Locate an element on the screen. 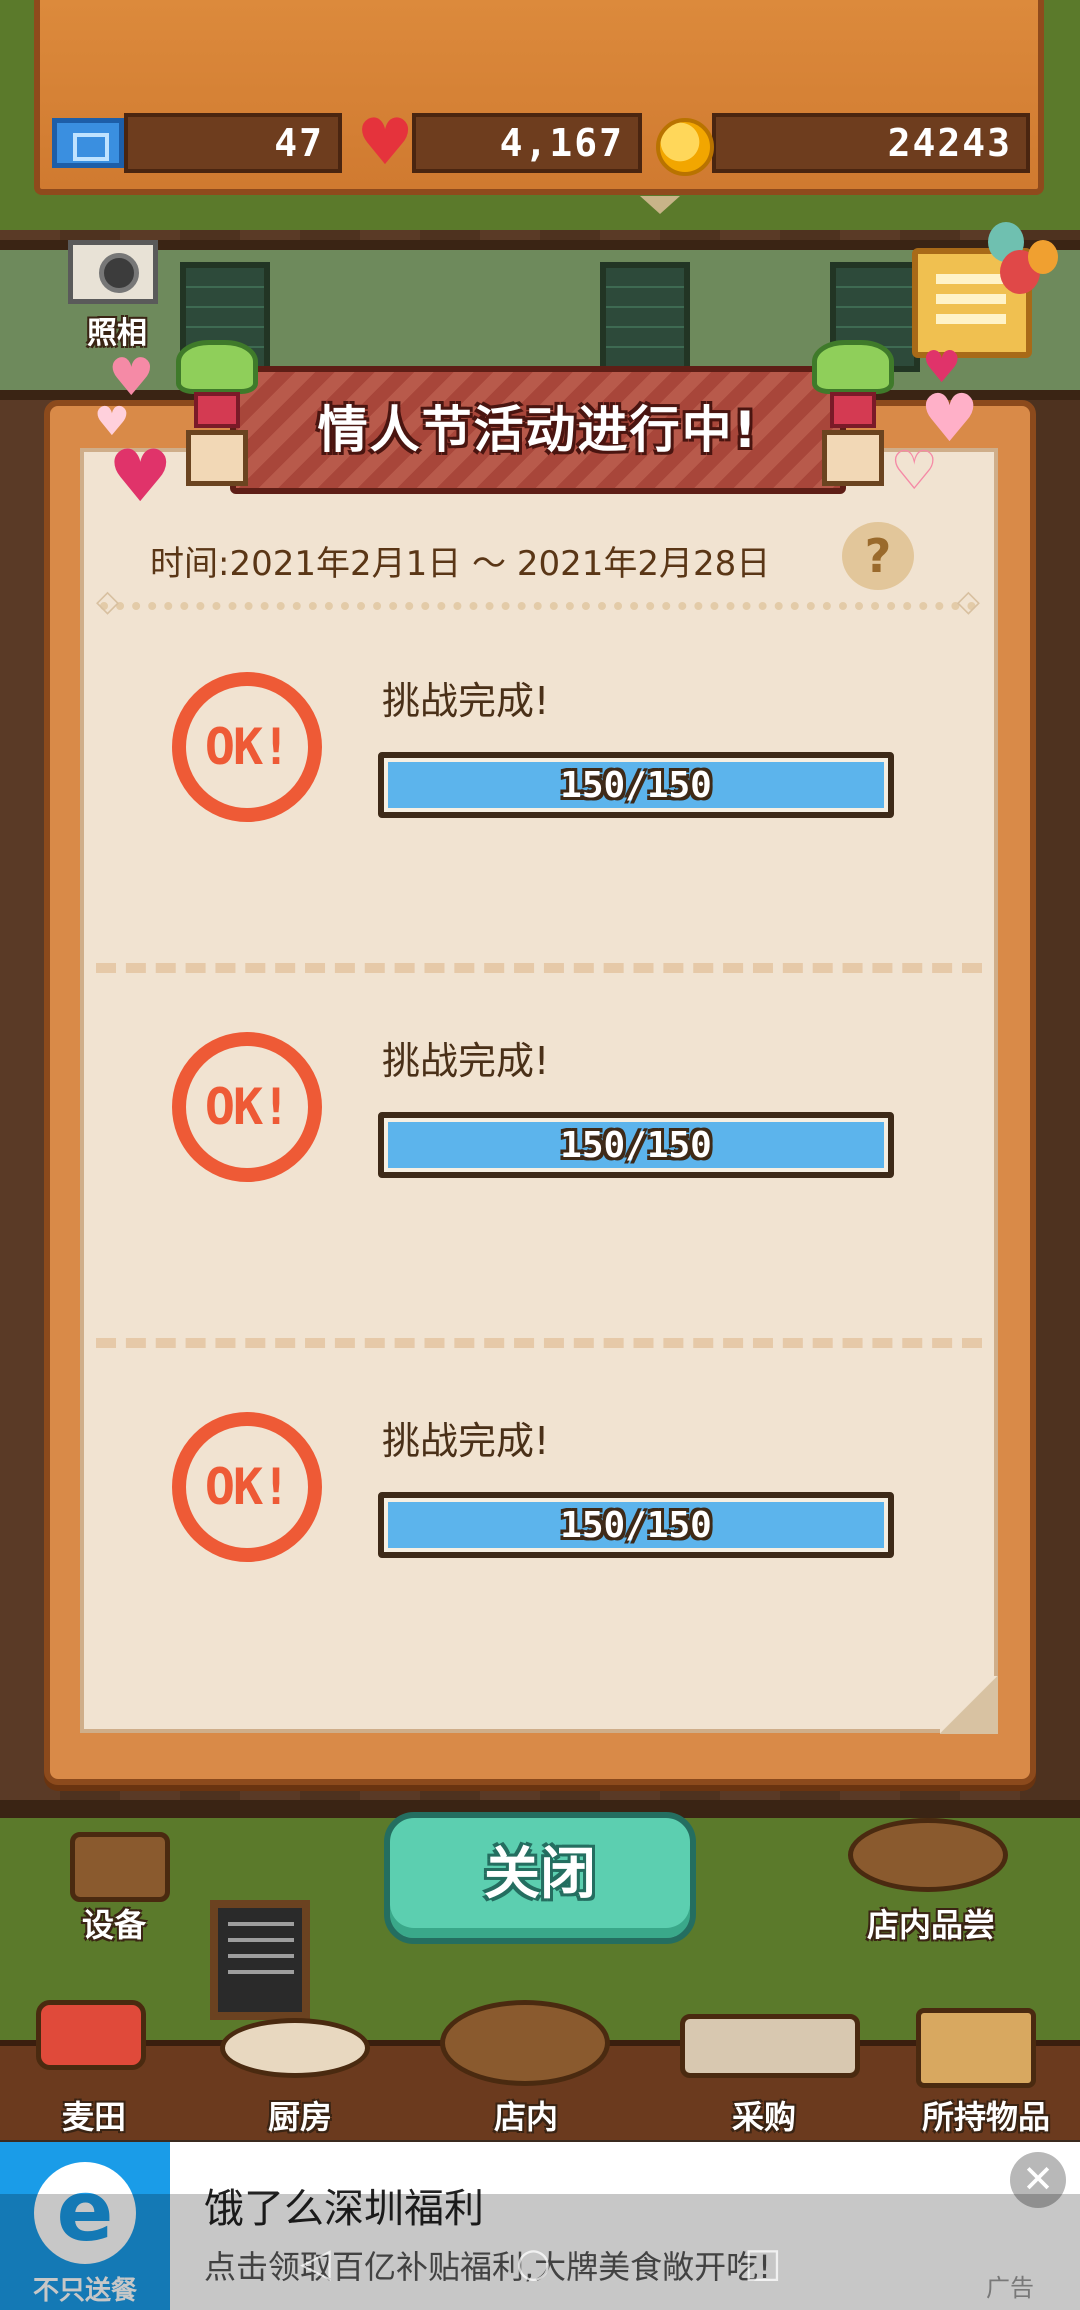  camera-icon is located at coordinates (113, 272).